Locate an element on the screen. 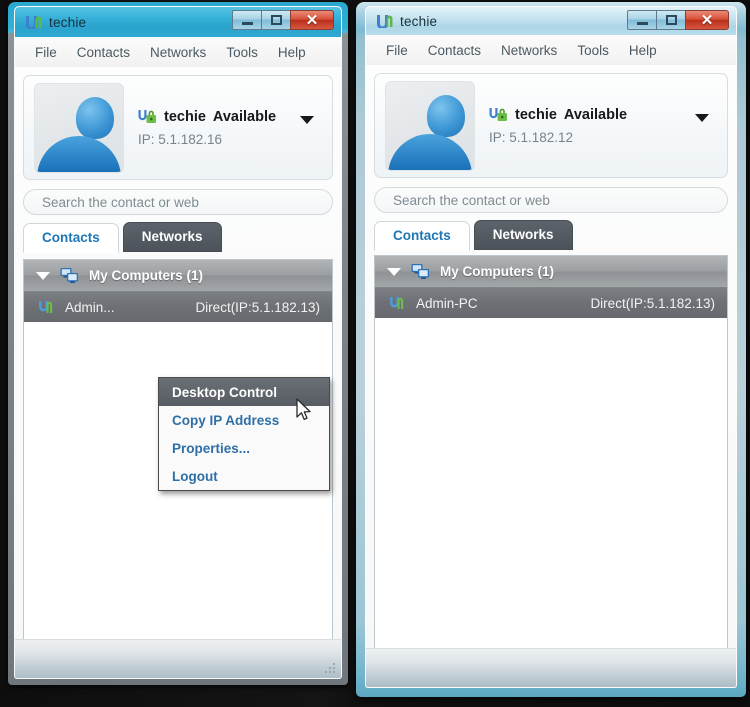 The image size is (750, 707). window-controls-right: ✕ is located at coordinates (678, 20).